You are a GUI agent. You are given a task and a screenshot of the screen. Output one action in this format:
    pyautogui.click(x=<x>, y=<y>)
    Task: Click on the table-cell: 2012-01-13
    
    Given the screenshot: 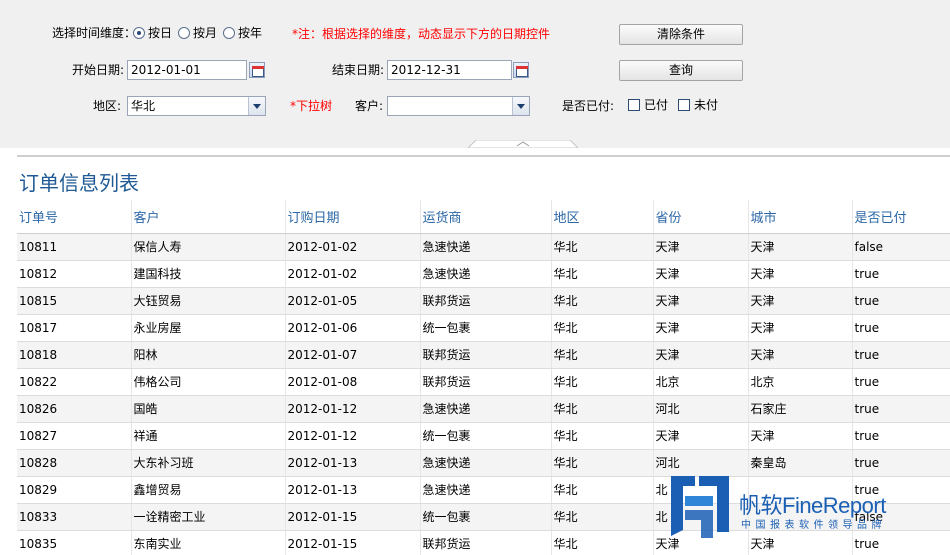 What is the action you would take?
    pyautogui.click(x=353, y=463)
    